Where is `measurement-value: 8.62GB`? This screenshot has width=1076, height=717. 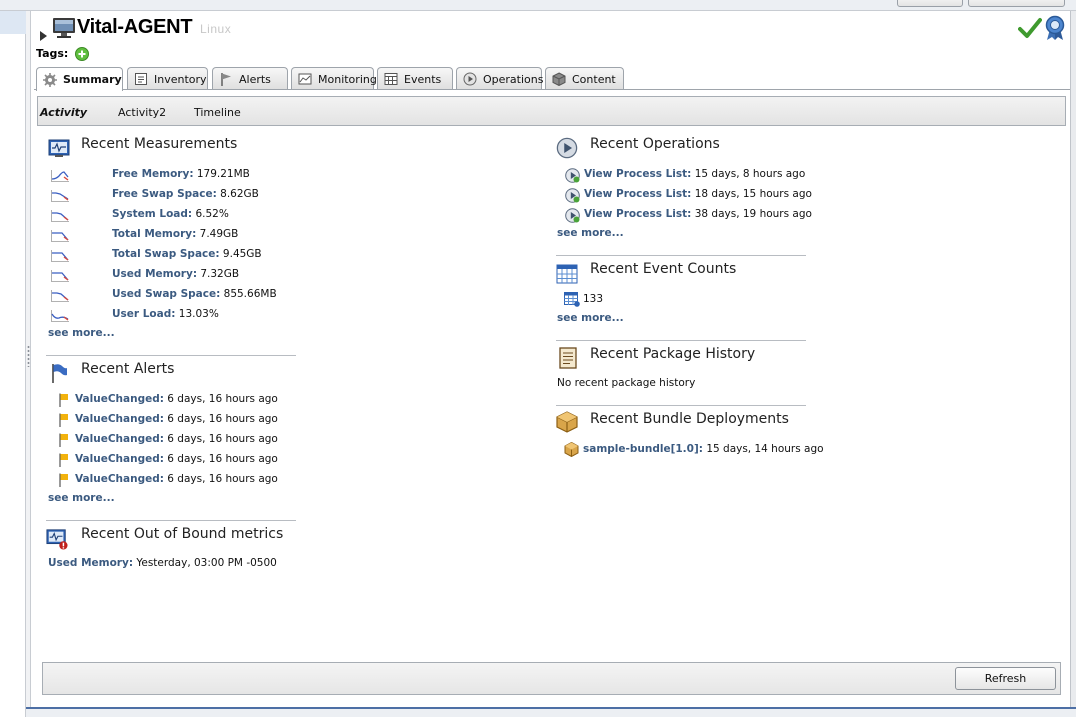
measurement-value: 8.62GB is located at coordinates (239, 194).